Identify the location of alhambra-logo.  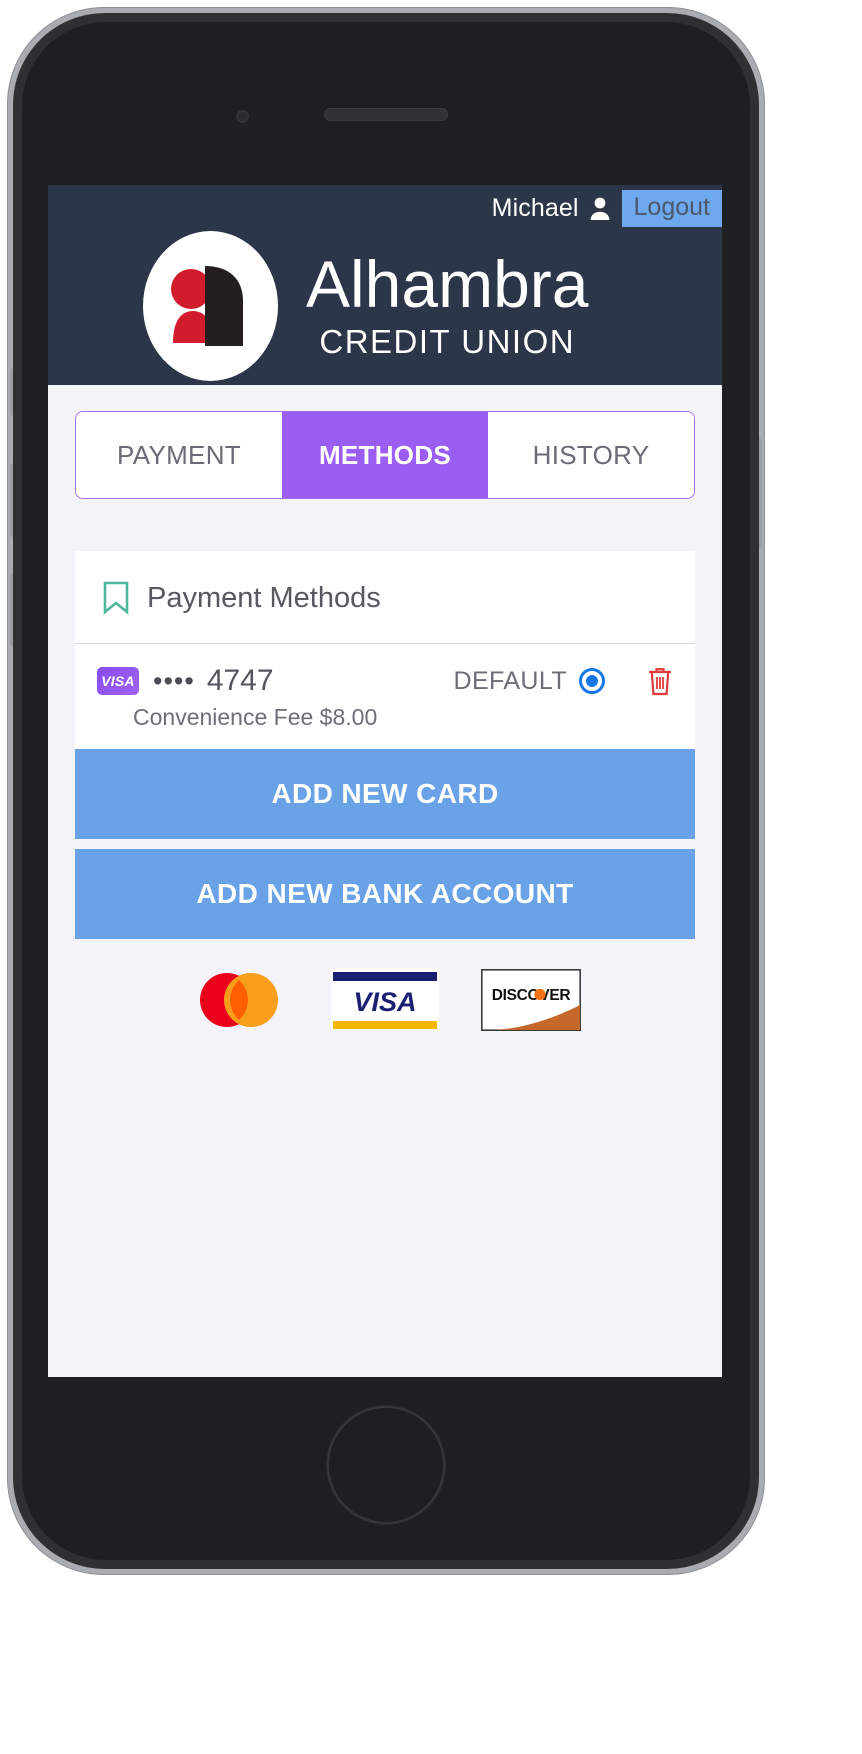
(210, 306).